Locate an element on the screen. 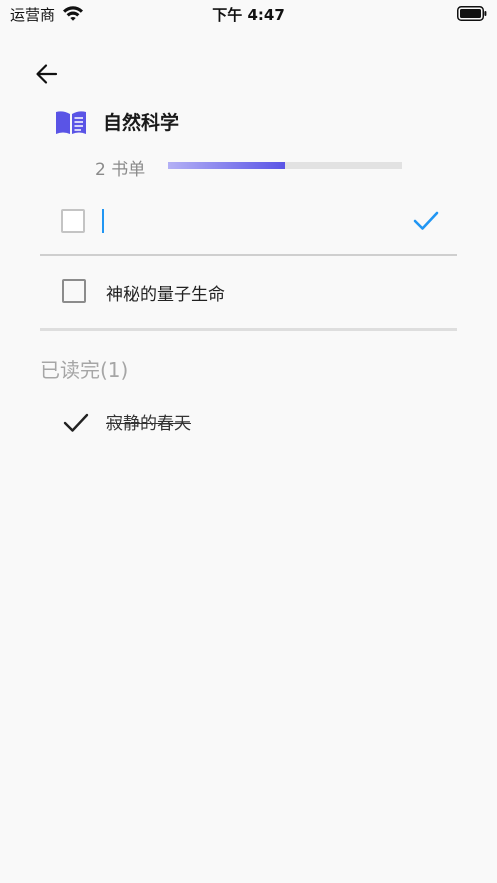  list-item: 寂静的春天 is located at coordinates (248, 421).